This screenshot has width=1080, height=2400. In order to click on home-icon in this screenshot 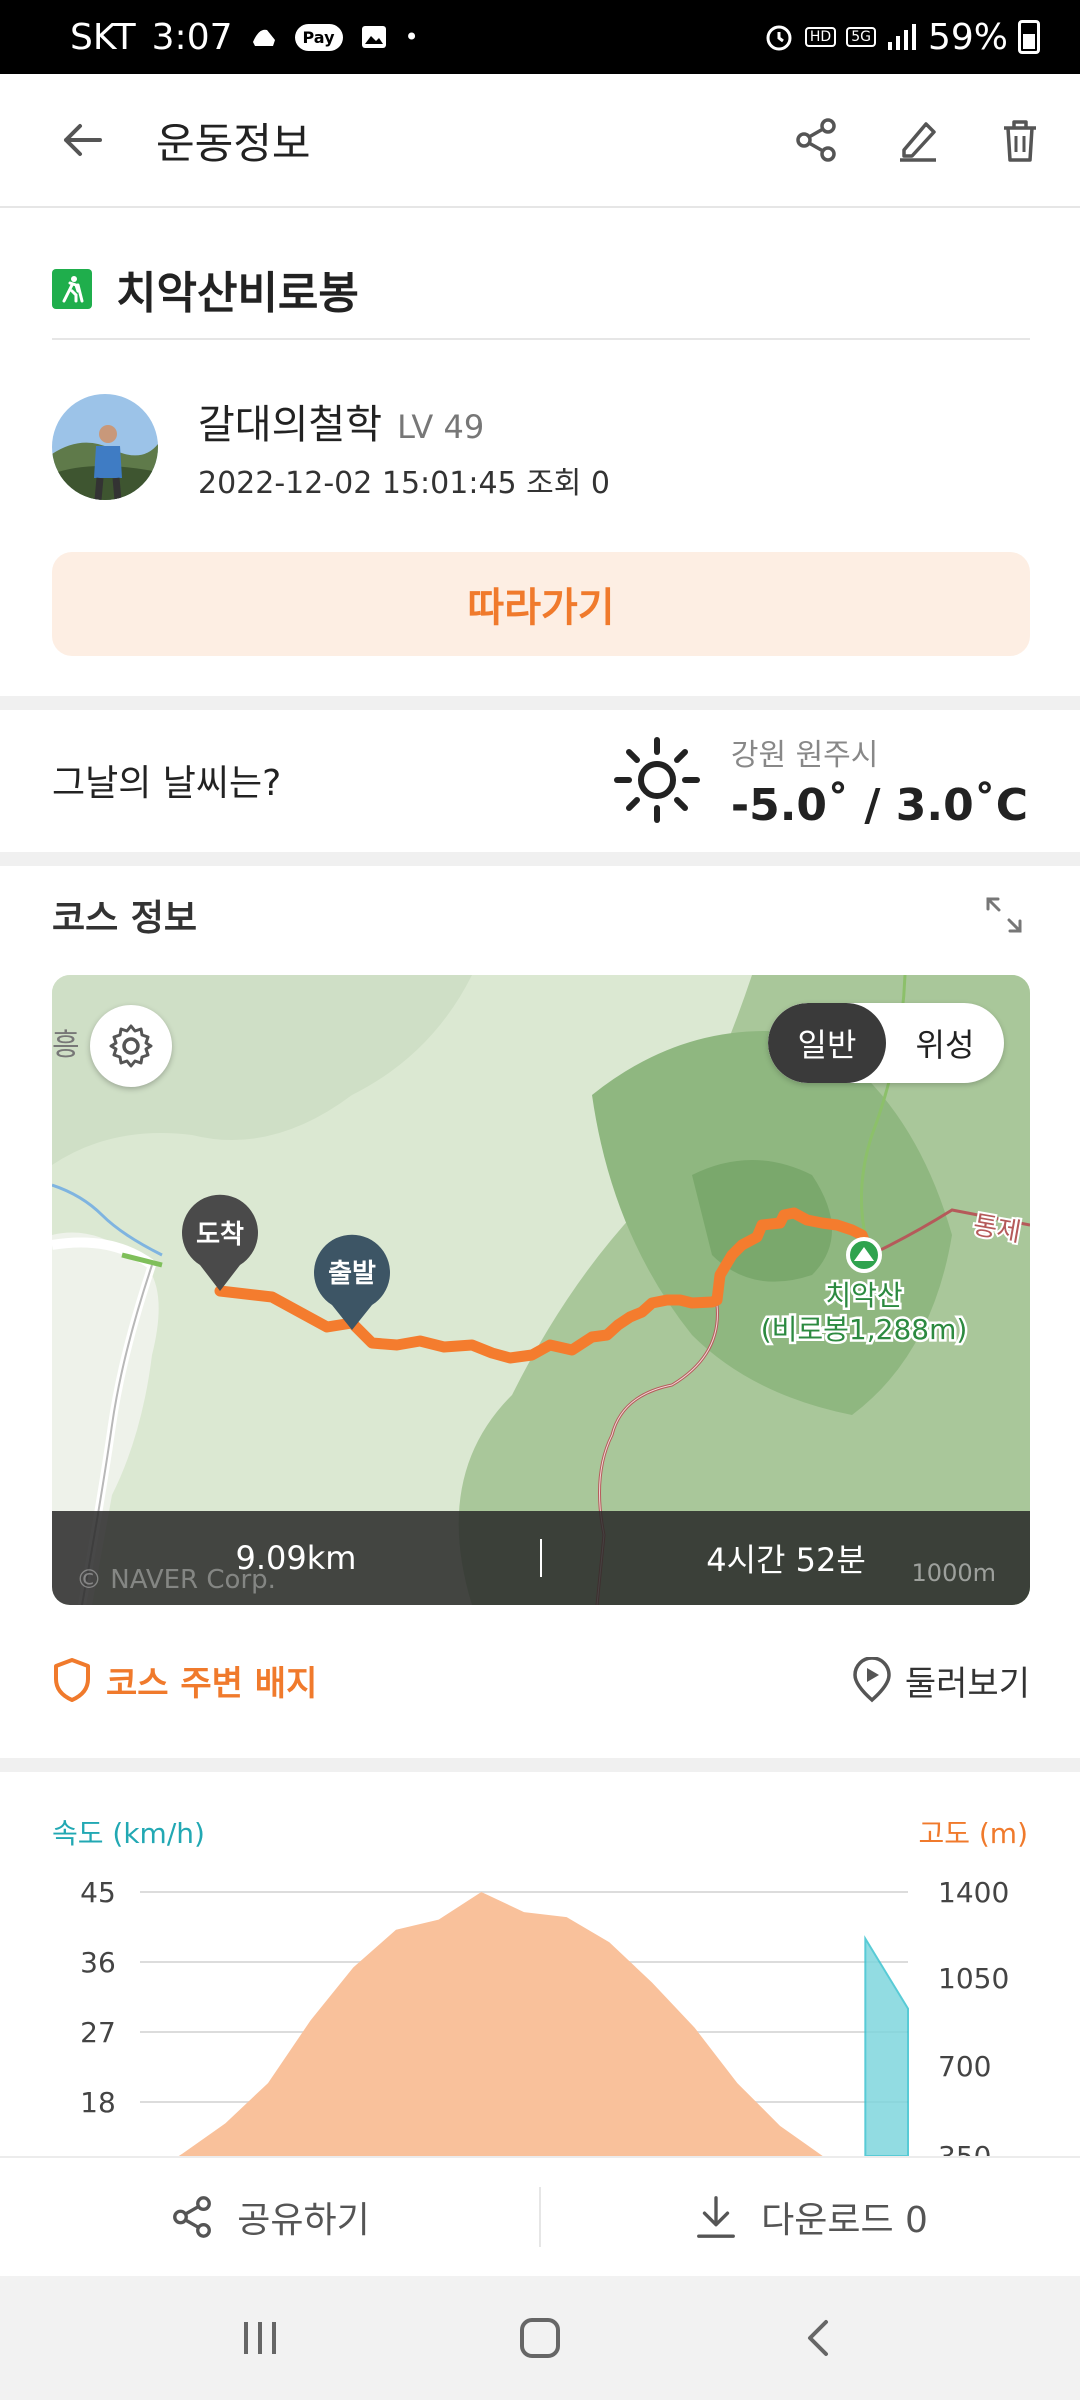, I will do `click(540, 2338)`.